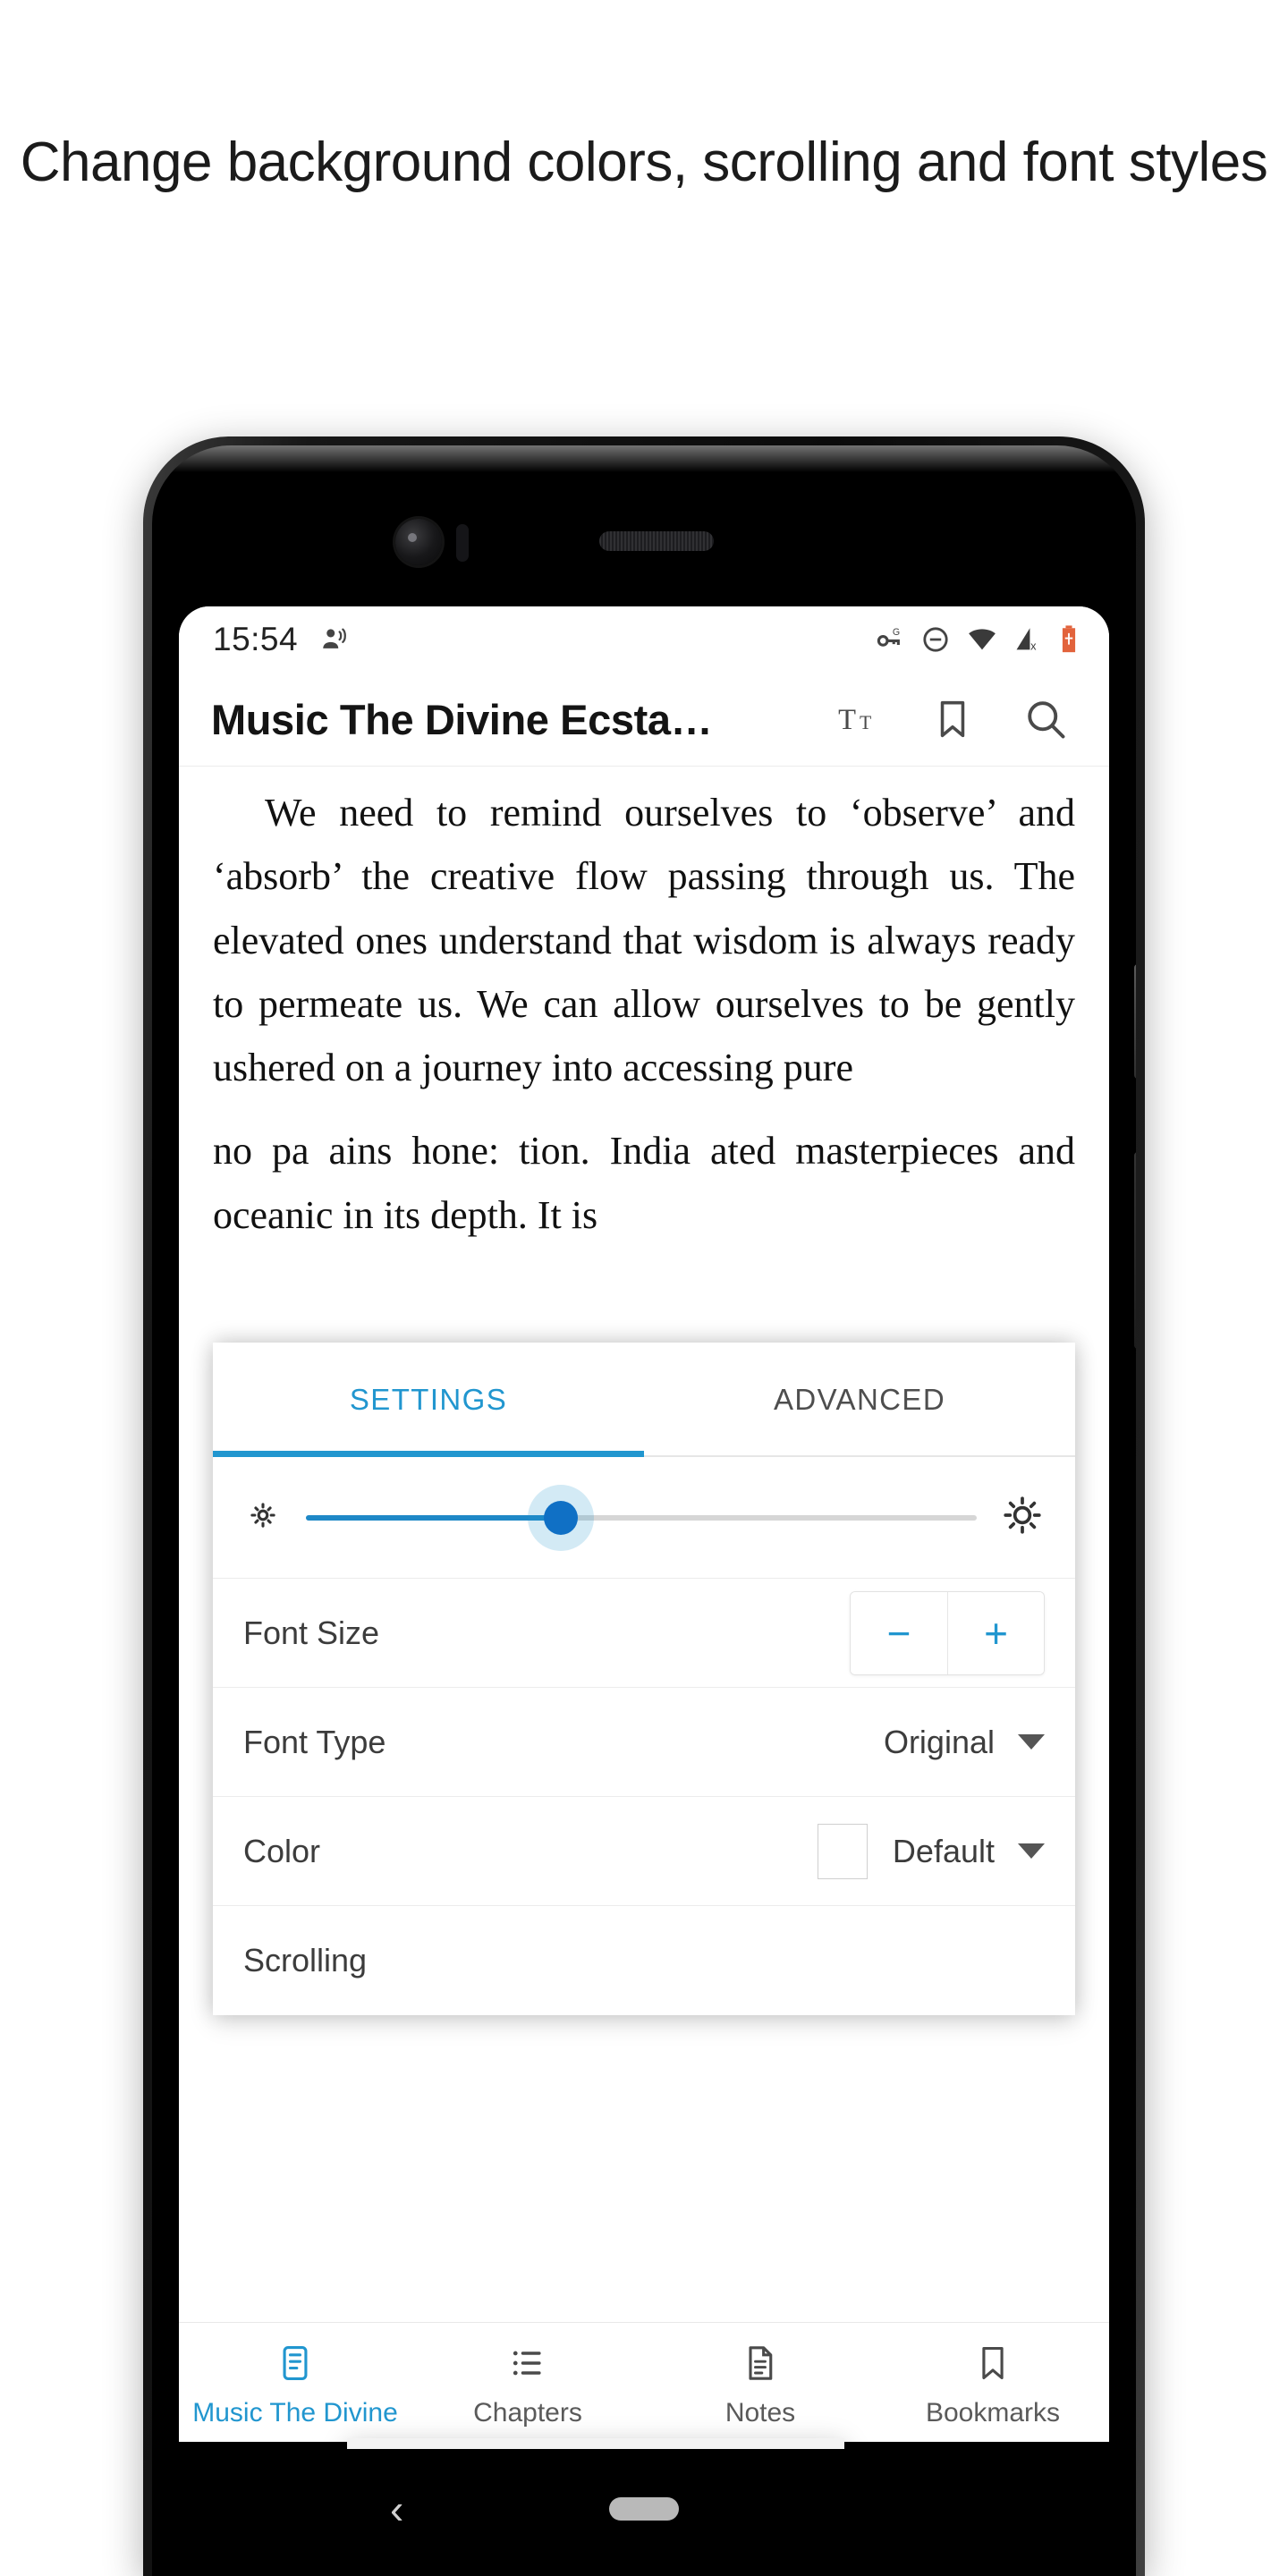  Describe the element at coordinates (433, 1517) in the screenshot. I see `slider-fill` at that location.